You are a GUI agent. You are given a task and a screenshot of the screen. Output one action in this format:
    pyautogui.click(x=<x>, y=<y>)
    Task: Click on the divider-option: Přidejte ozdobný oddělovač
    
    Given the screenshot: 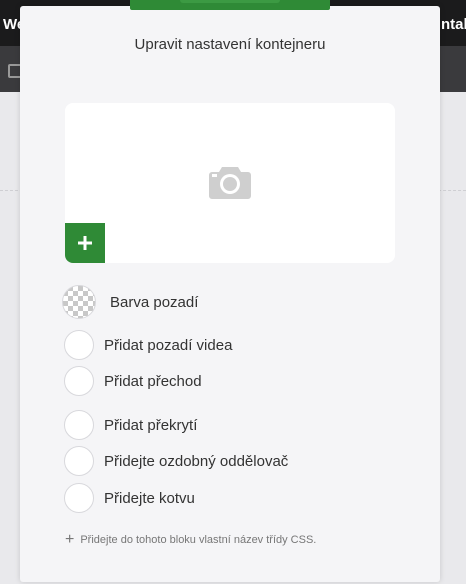 What is the action you would take?
    pyautogui.click(x=176, y=461)
    